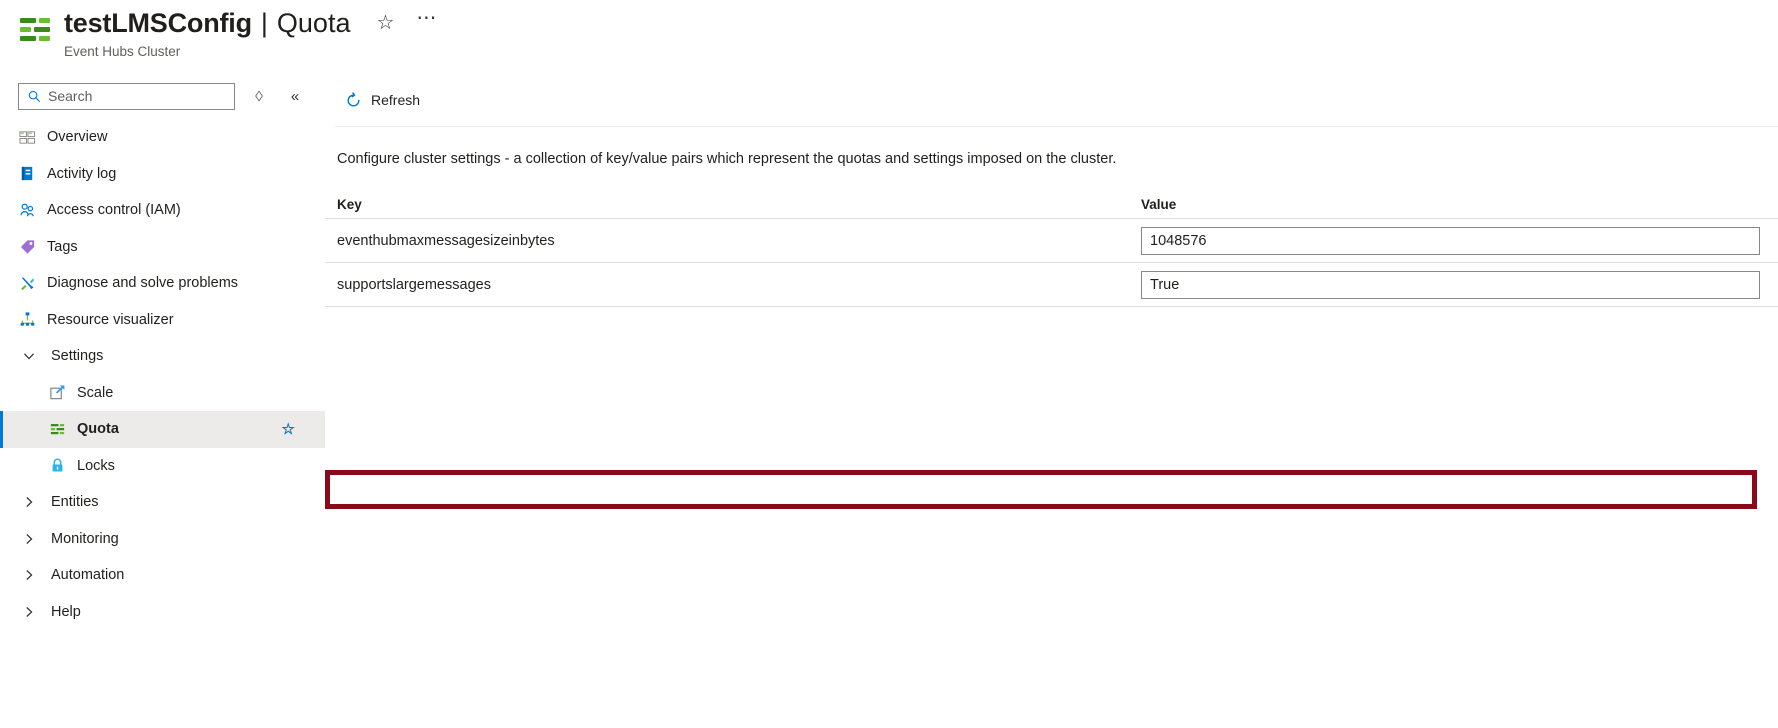 The height and width of the screenshot is (728, 1778). I want to click on quota-icon, so click(57, 429).